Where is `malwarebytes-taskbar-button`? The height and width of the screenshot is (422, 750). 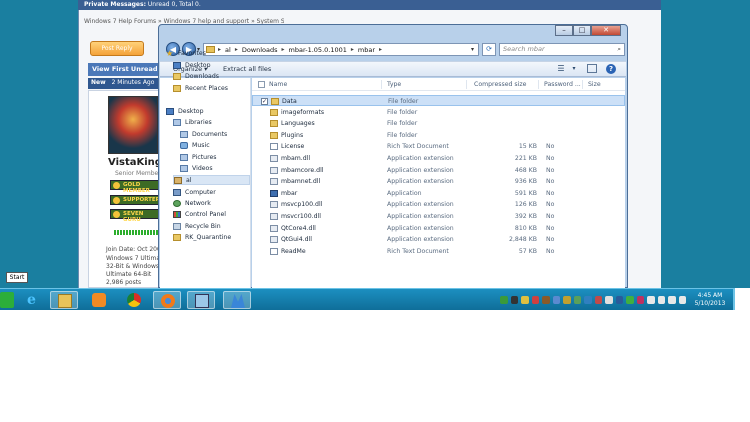 malwarebytes-taskbar-button is located at coordinates (237, 300).